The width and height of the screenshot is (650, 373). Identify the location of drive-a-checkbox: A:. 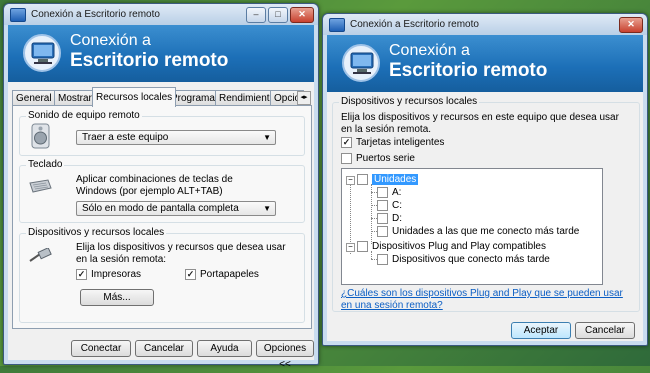
(389, 192).